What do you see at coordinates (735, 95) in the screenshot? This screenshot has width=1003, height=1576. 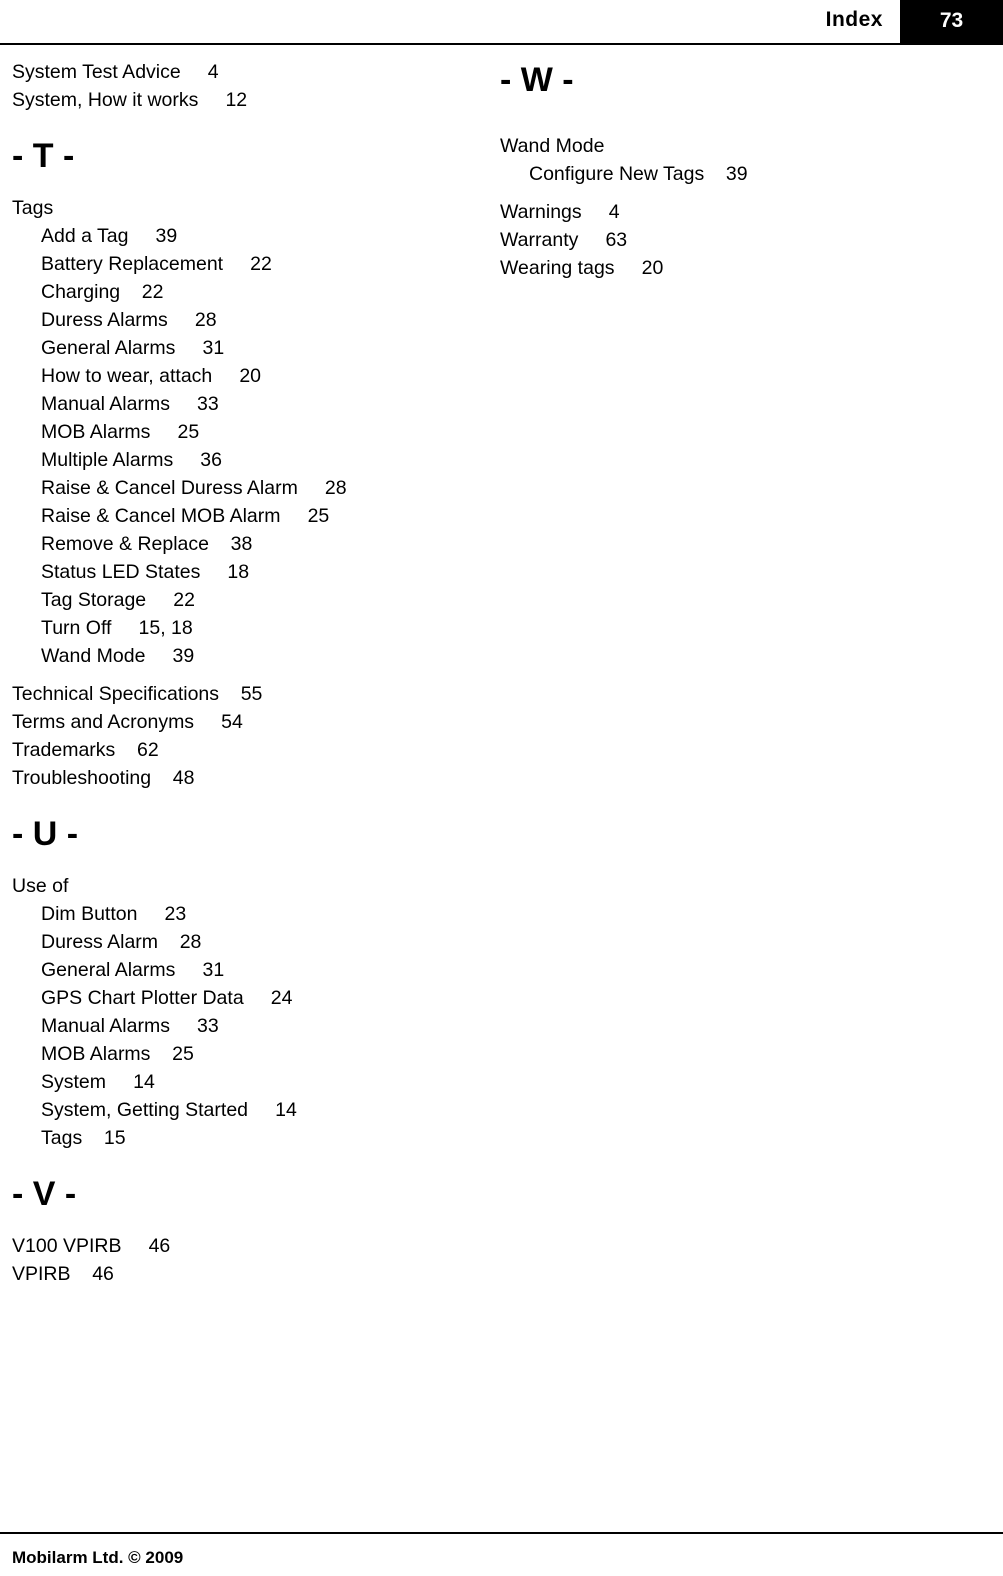 I see `index-letter-heading-w: - W -` at bounding box center [735, 95].